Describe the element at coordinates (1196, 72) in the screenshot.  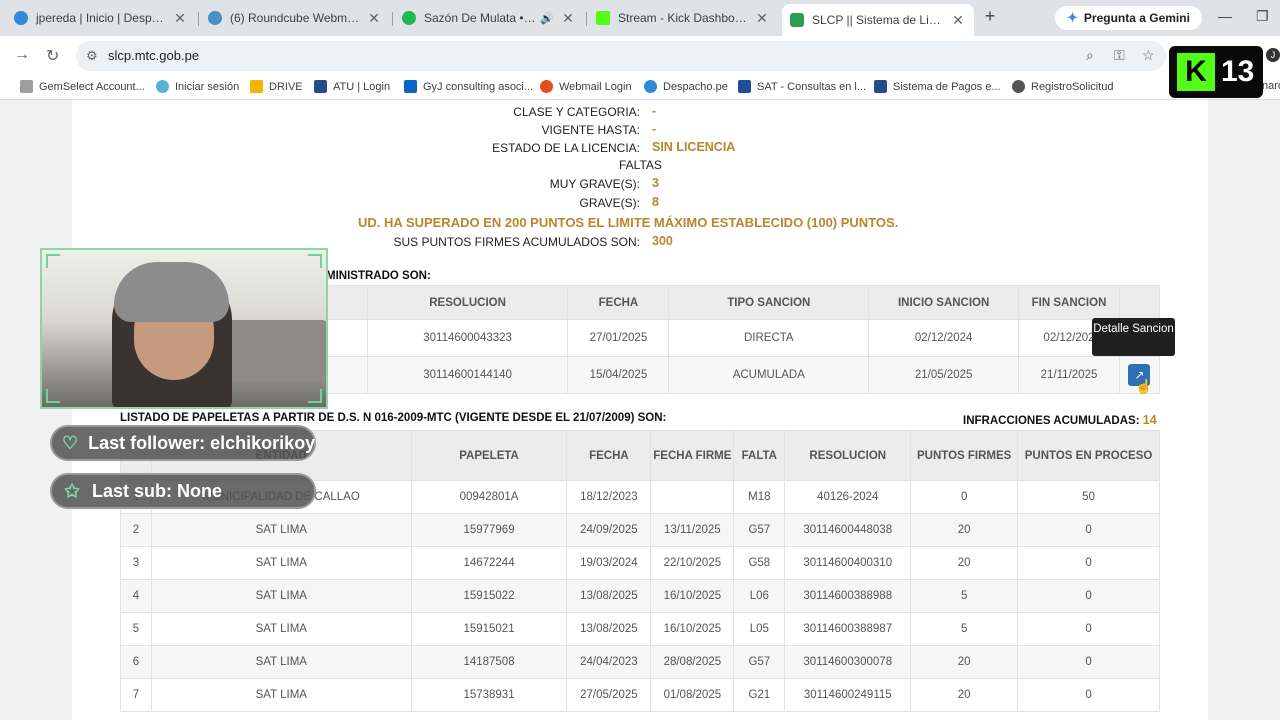
I see `kick-logo-icon: K` at that location.